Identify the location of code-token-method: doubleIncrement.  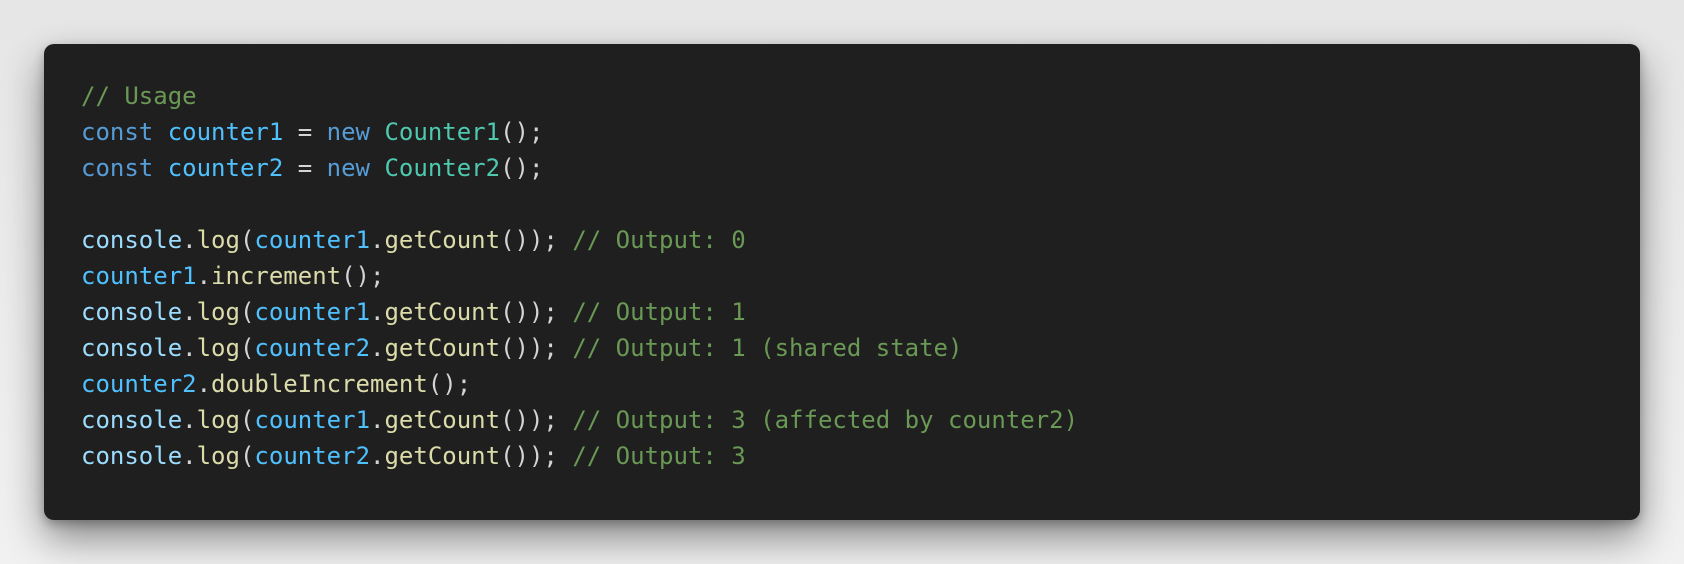
(319, 384).